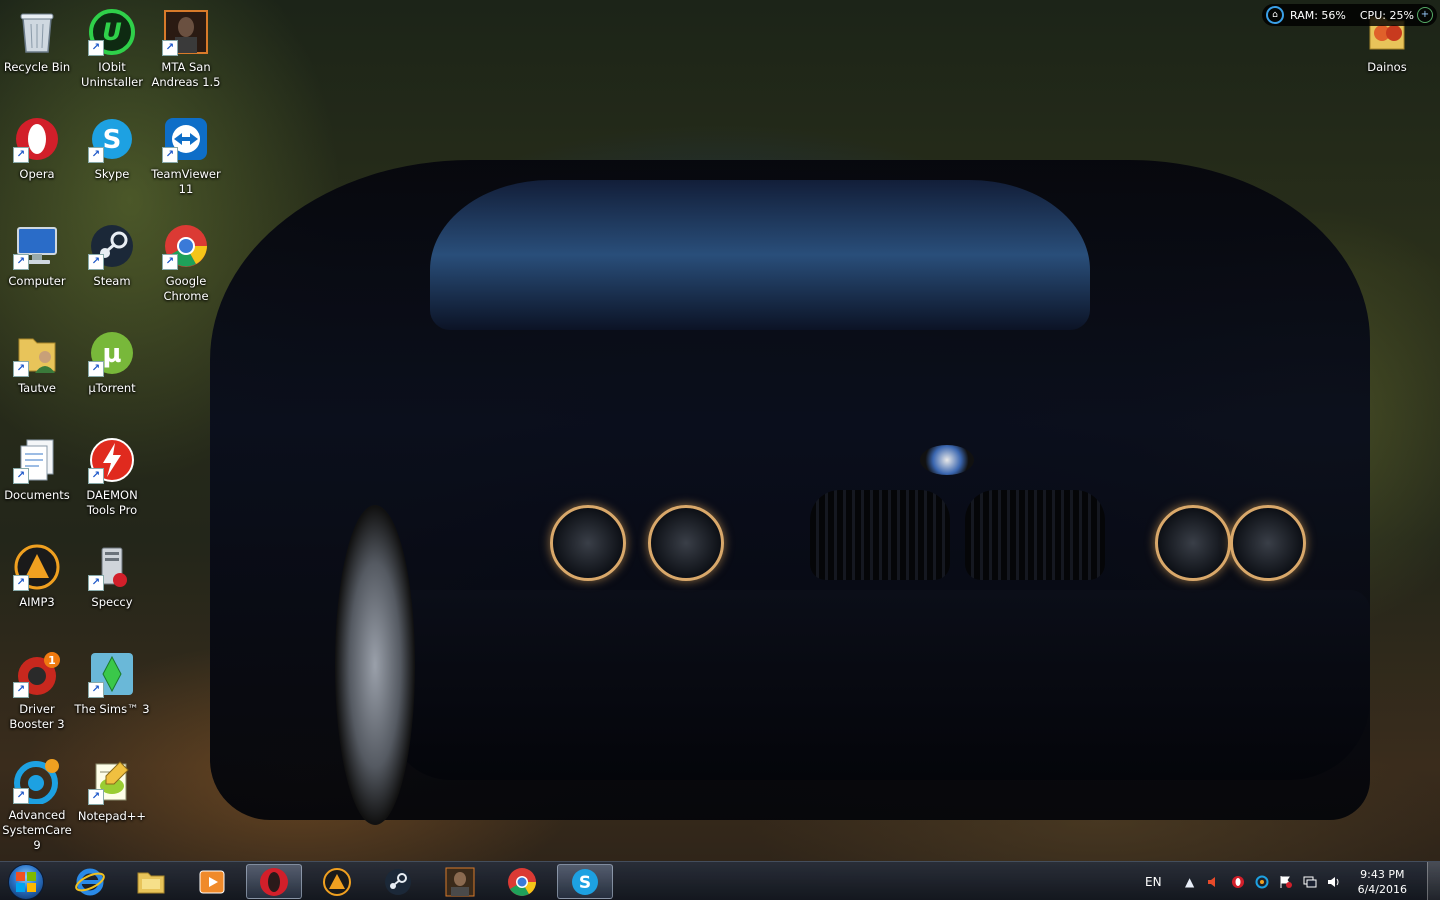  I want to click on show-hidden-icons-icon: ▲, so click(1190, 882).